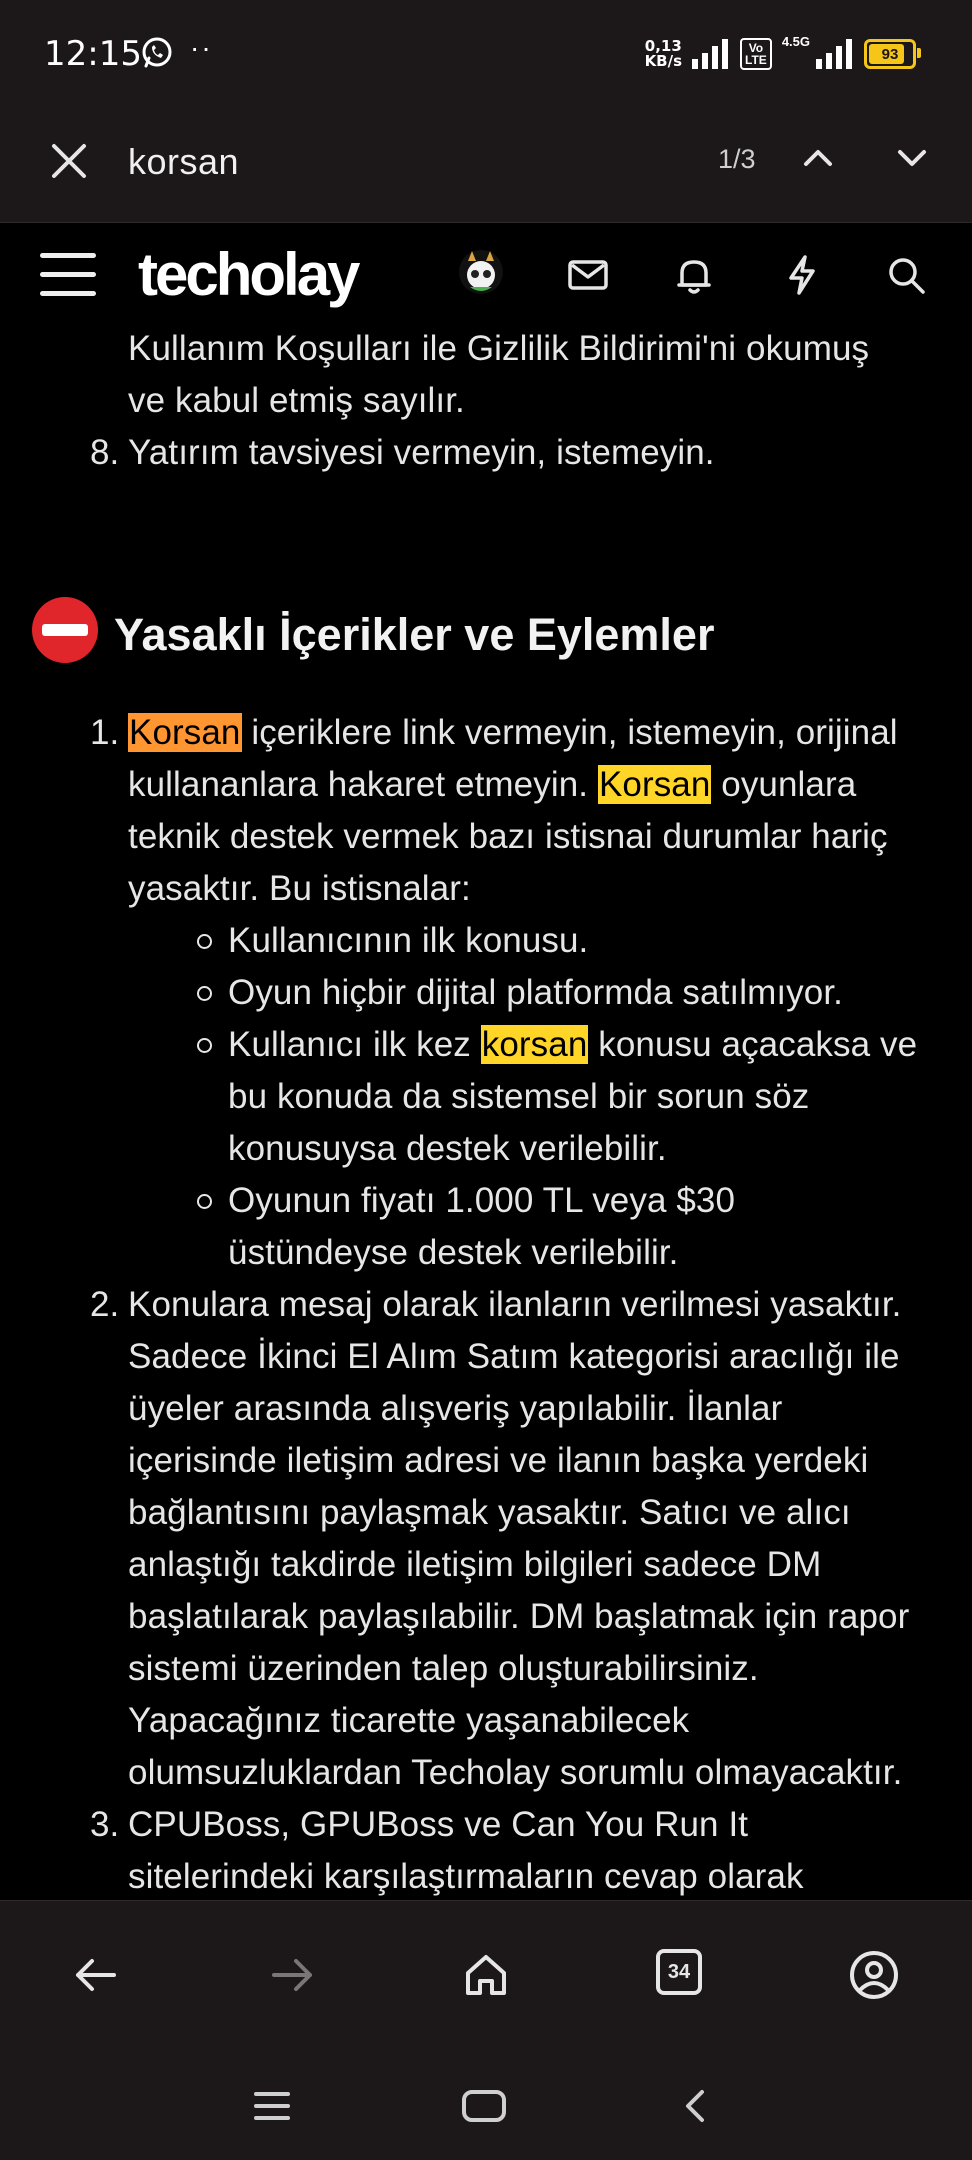  Describe the element at coordinates (157, 52) in the screenshot. I see `whatsapp-icon` at that location.